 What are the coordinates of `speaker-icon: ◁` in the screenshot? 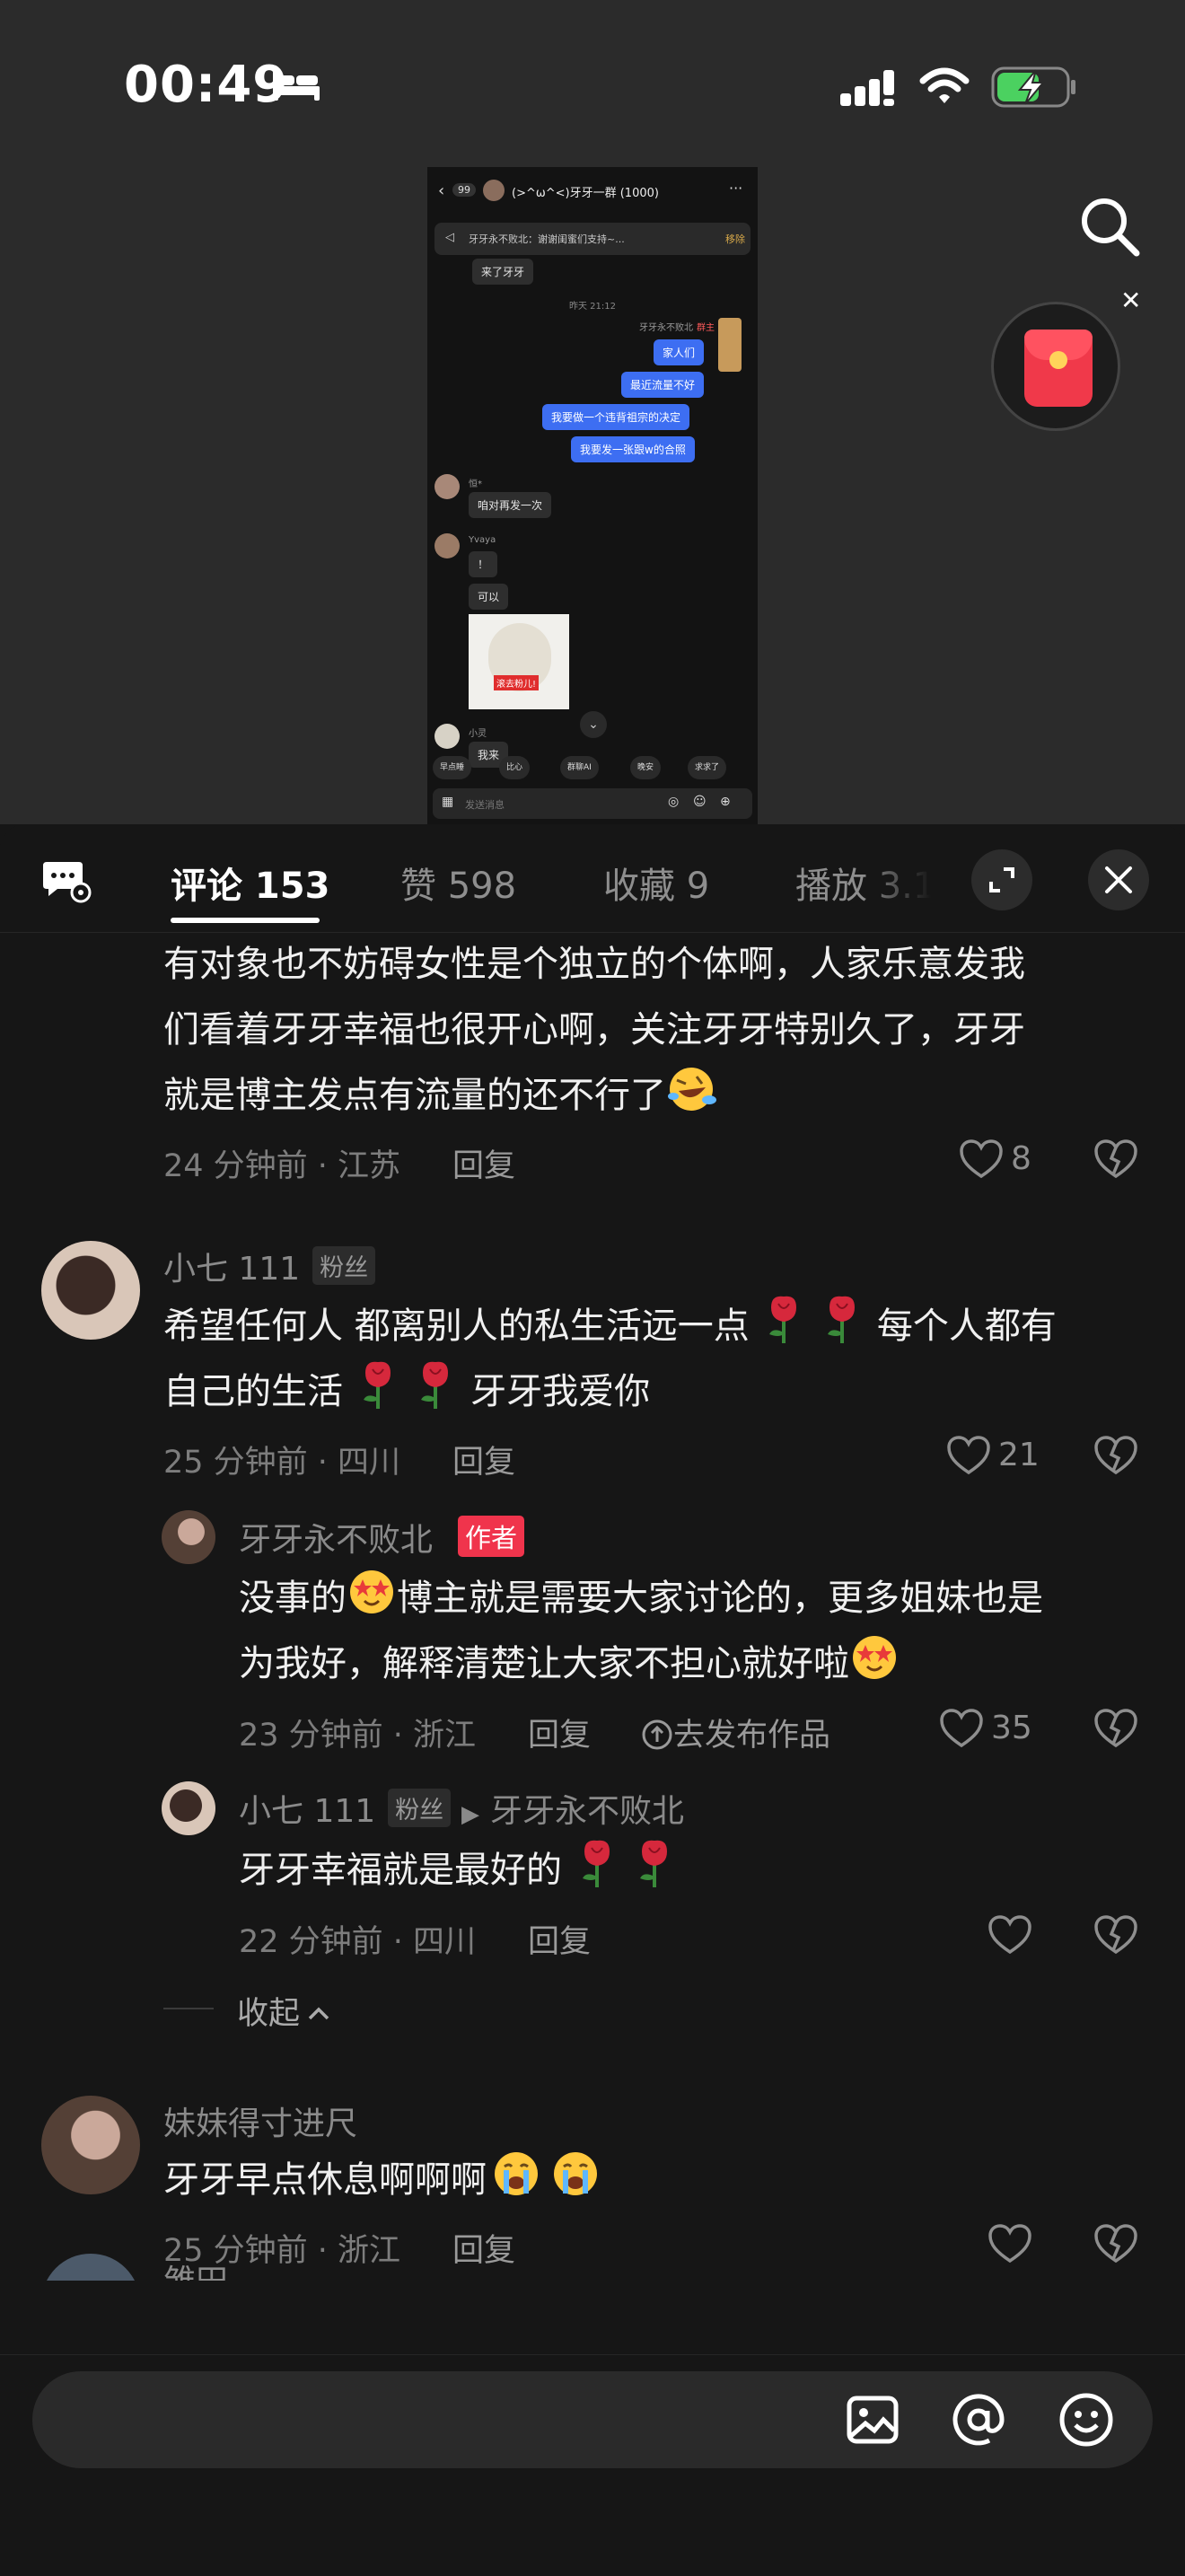 It's located at (449, 238).